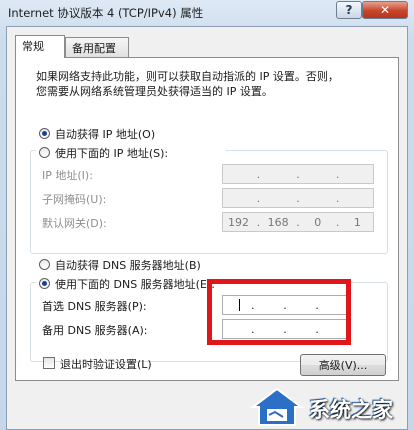 Image resolution: width=414 pixels, height=430 pixels. What do you see at coordinates (44, 133) in the screenshot?
I see `auto-ip-radio` at bounding box center [44, 133].